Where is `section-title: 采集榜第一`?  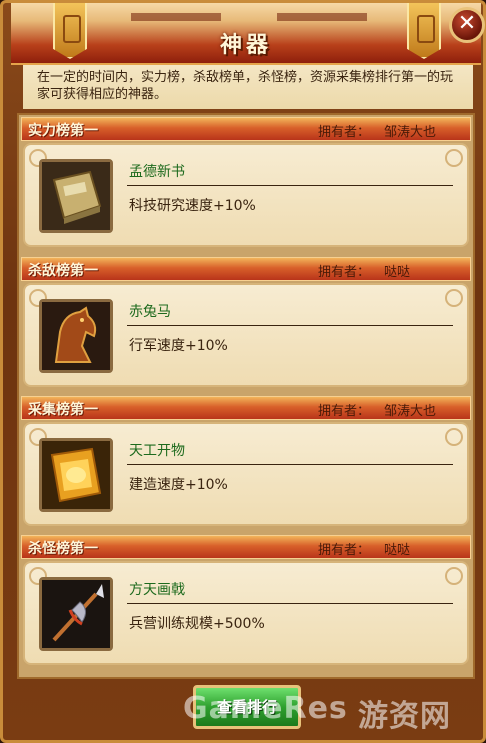
section-title: 采集榜第一 is located at coordinates (63, 410).